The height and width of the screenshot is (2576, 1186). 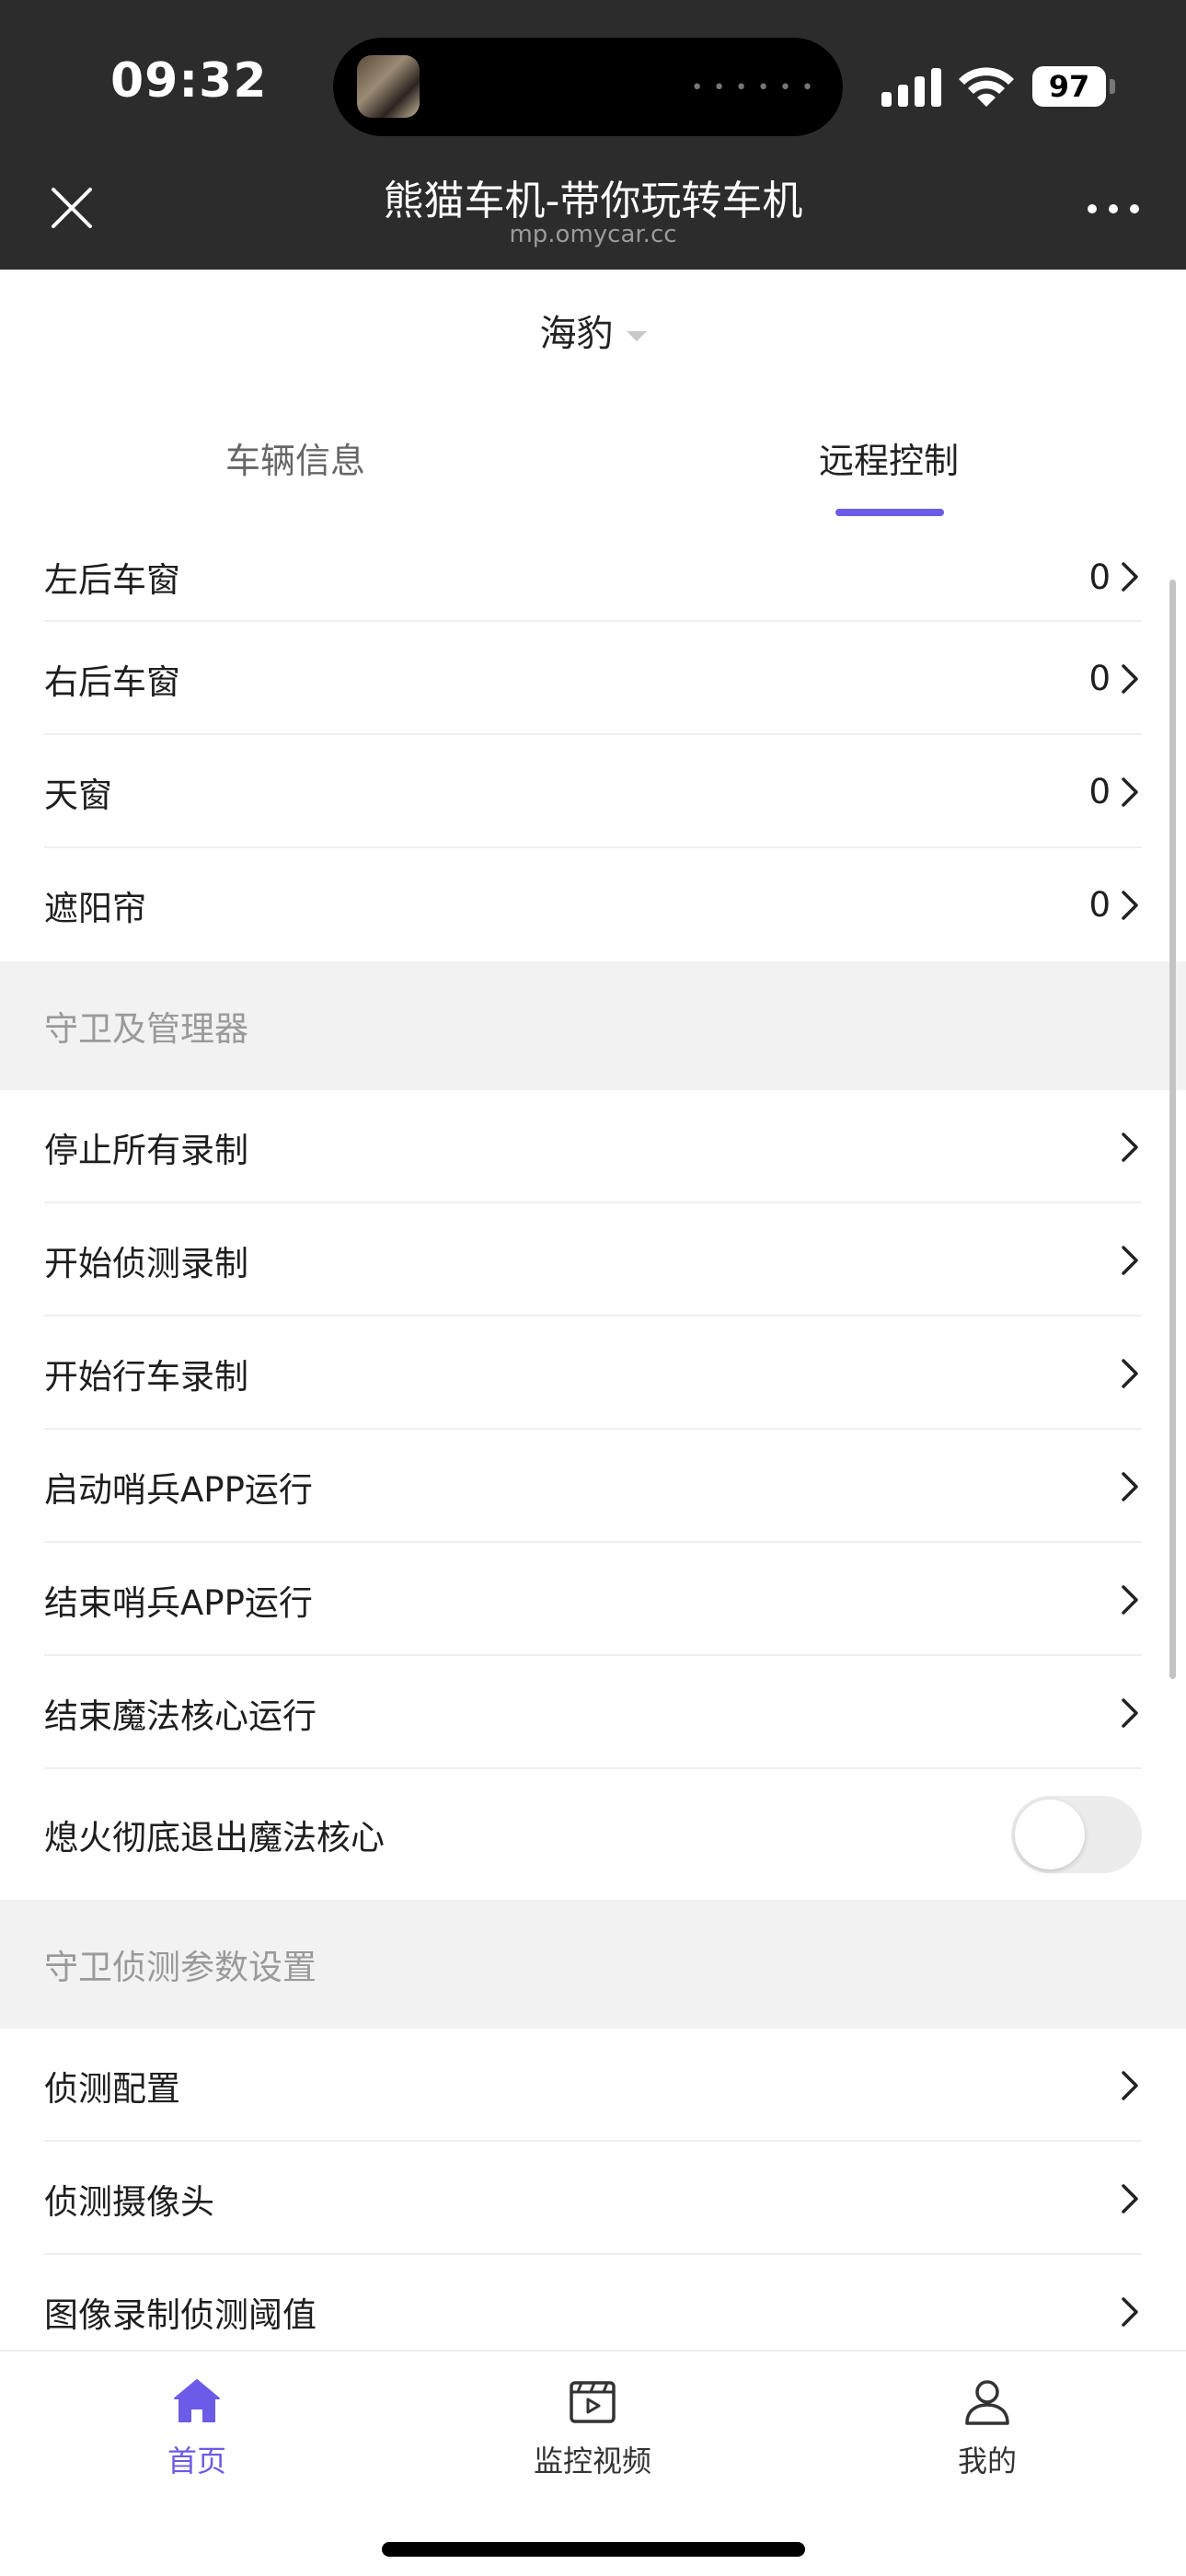 What do you see at coordinates (180, 1716) in the screenshot?
I see `item-label: 结束魔法核心运行` at bounding box center [180, 1716].